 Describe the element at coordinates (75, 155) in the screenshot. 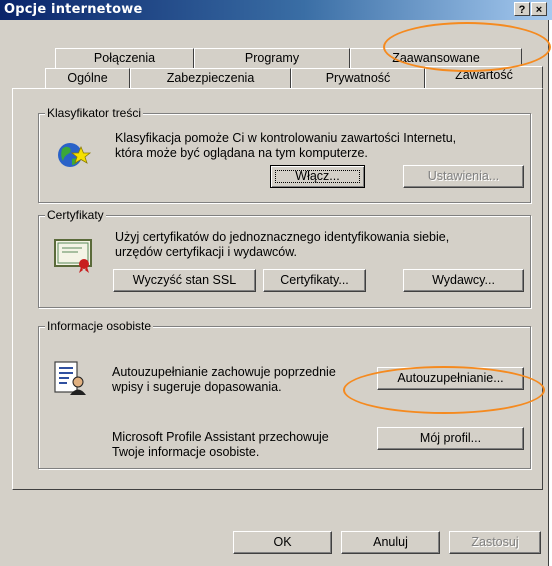

I see `content-advisor-globe-star-icon` at that location.